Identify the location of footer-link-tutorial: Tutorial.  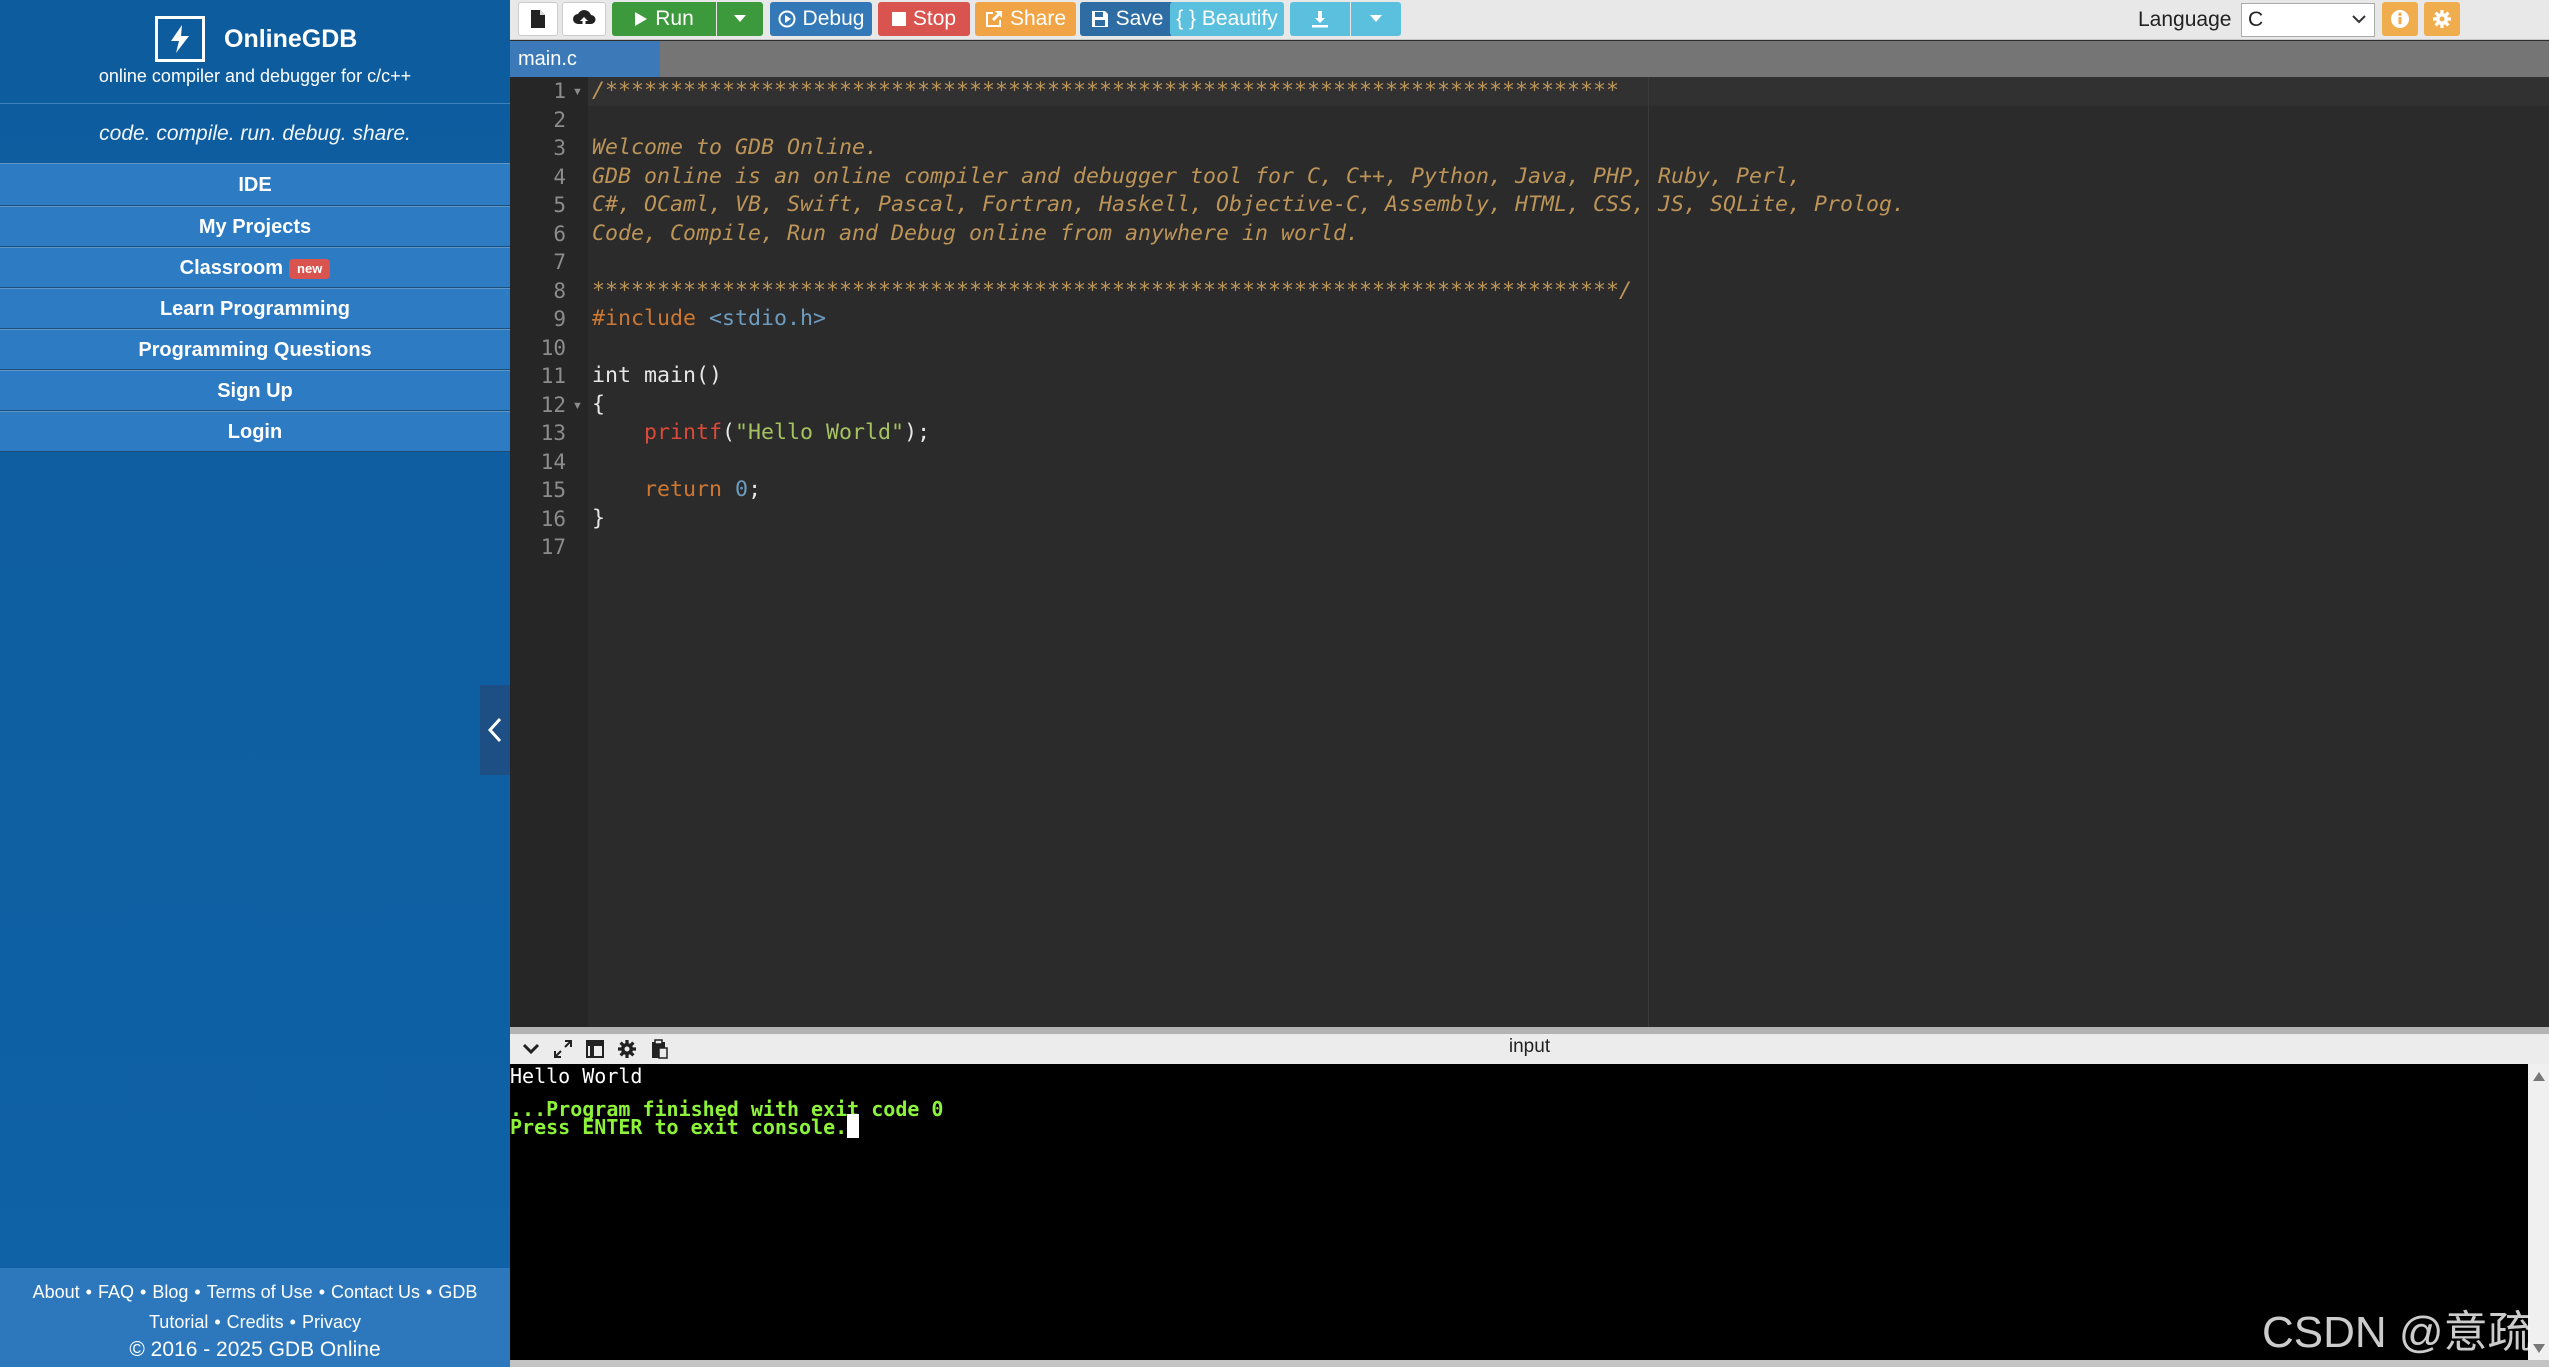
(178, 1322).